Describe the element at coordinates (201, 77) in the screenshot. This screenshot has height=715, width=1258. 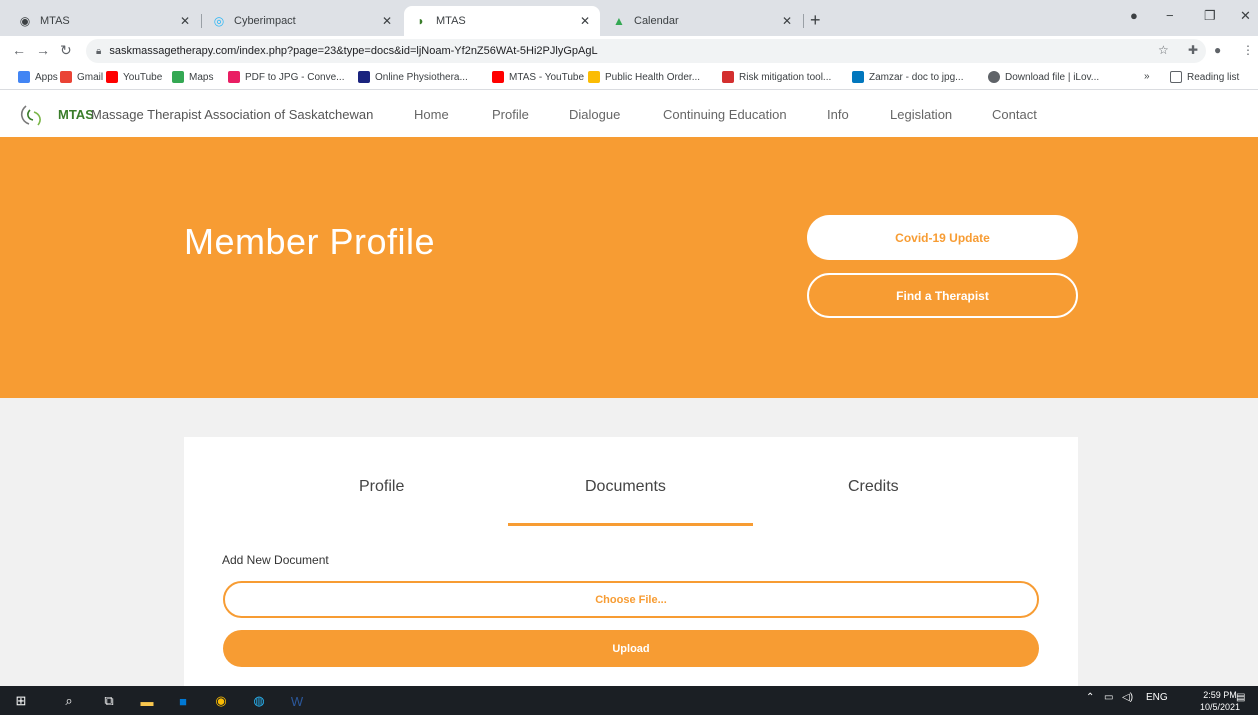
I see `bookmark-label: Maps` at that location.